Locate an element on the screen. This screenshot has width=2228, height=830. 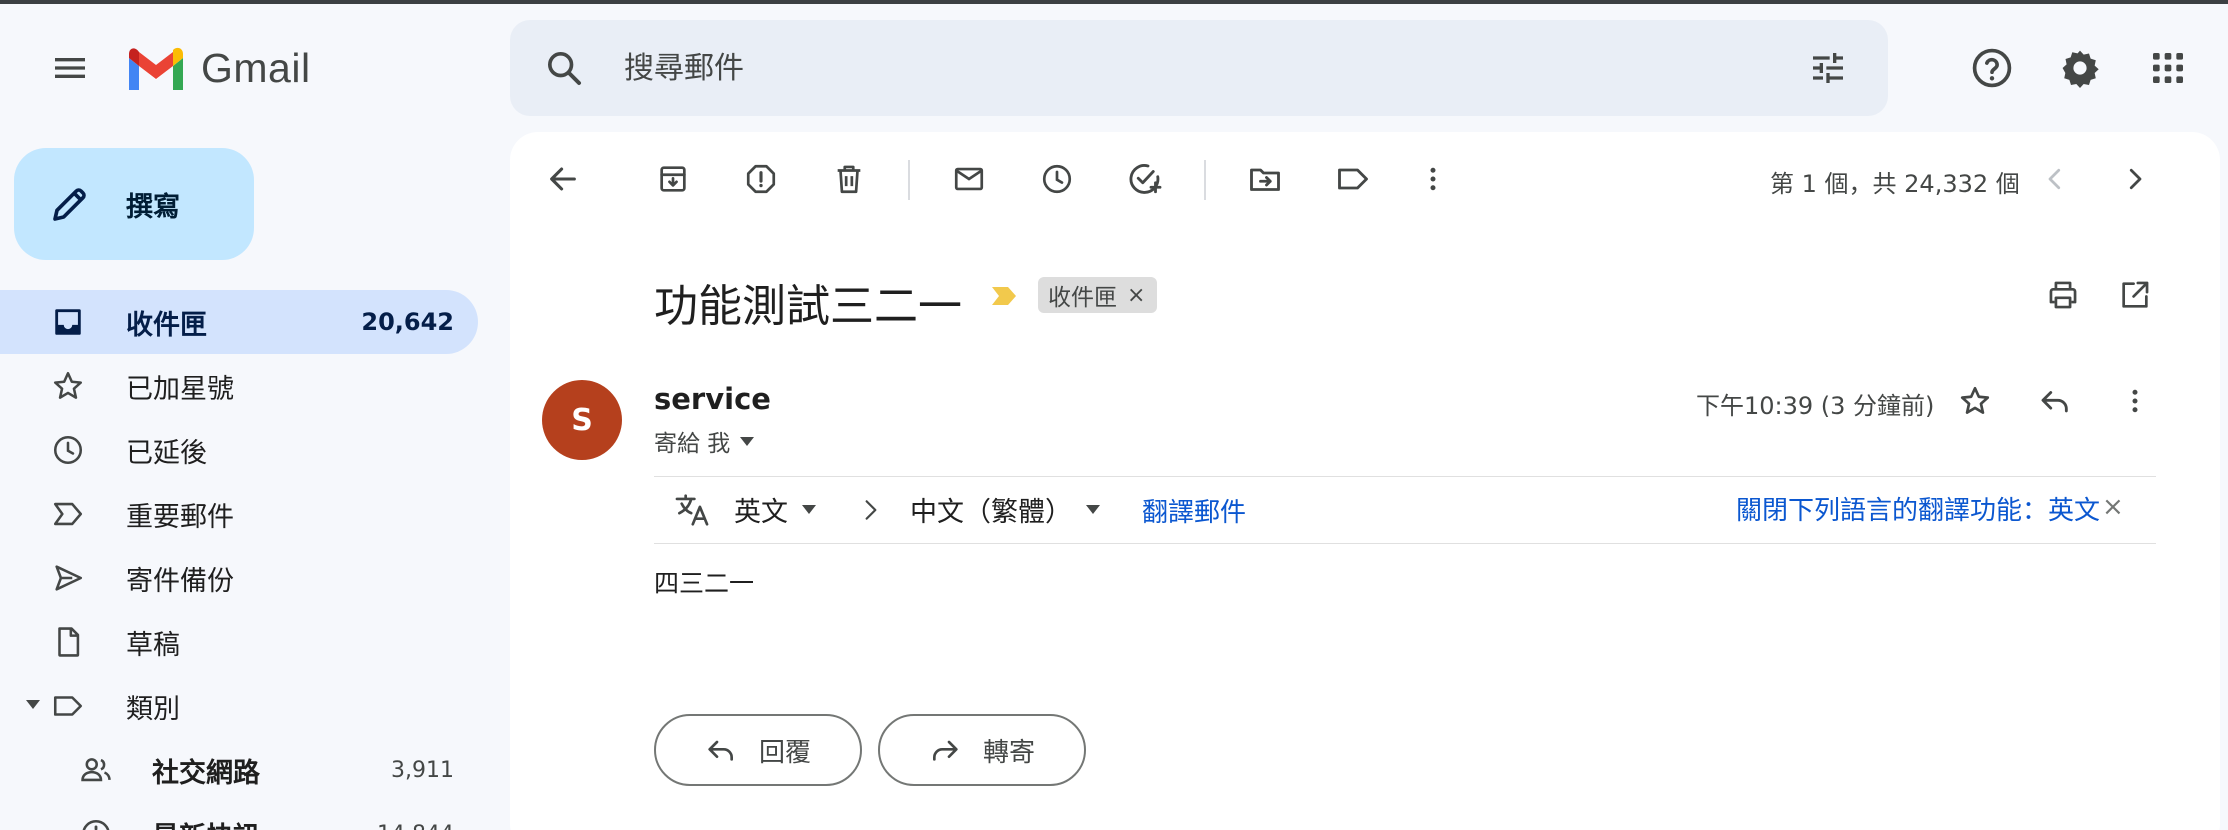
message-subject: 功能測試三二一 is located at coordinates (808, 306).